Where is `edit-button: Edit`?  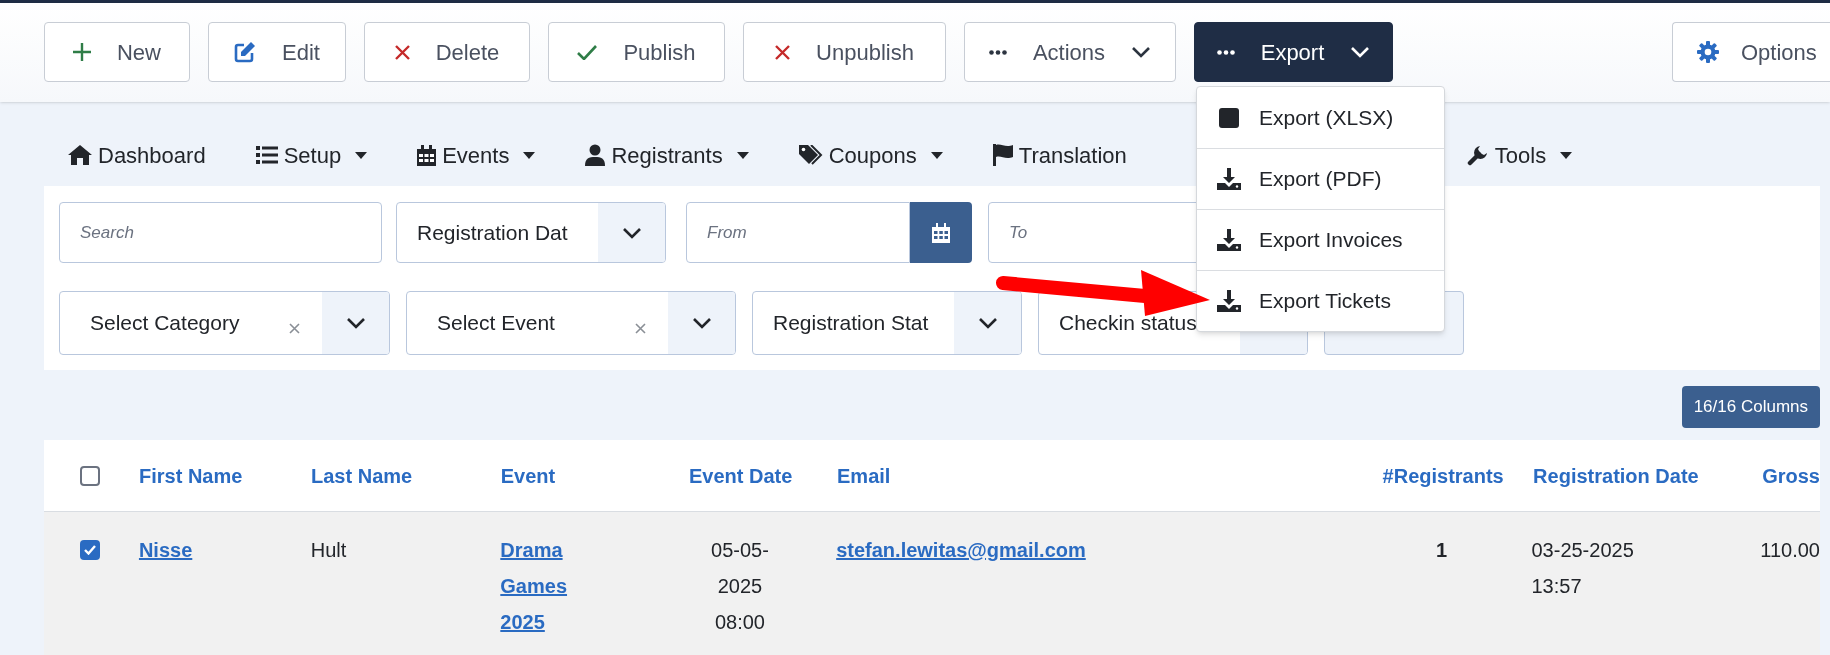 edit-button: Edit is located at coordinates (277, 52).